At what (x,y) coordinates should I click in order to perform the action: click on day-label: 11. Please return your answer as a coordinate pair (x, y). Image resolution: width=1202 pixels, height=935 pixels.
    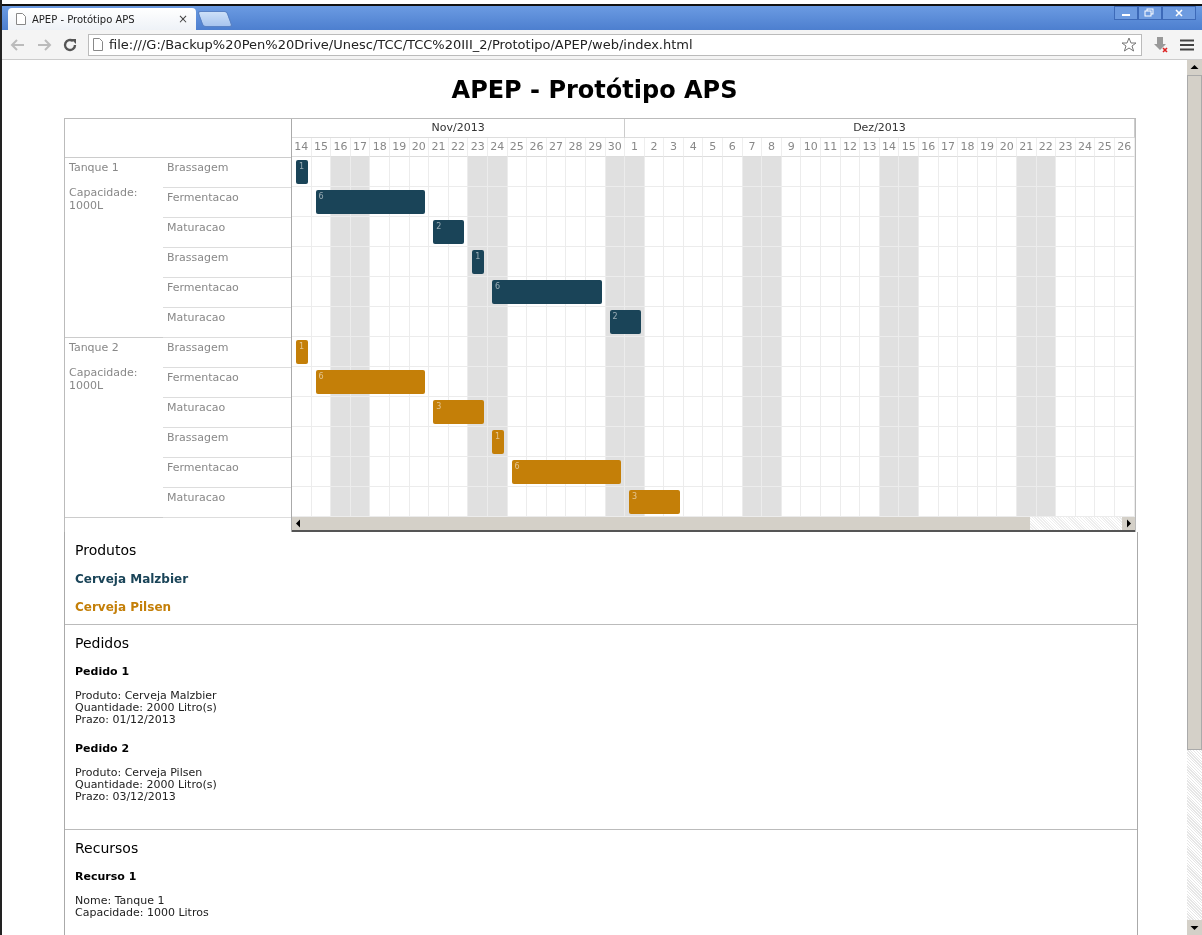
    Looking at the image, I should click on (830, 146).